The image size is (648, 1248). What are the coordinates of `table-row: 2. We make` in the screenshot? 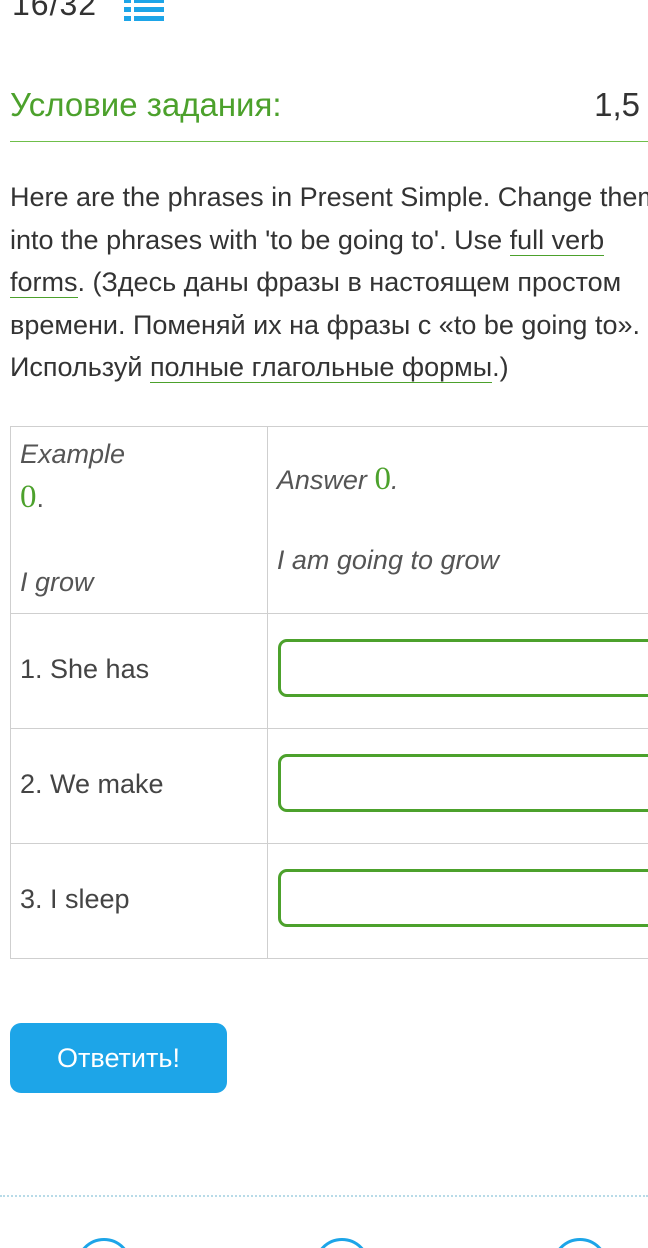 It's located at (329, 786).